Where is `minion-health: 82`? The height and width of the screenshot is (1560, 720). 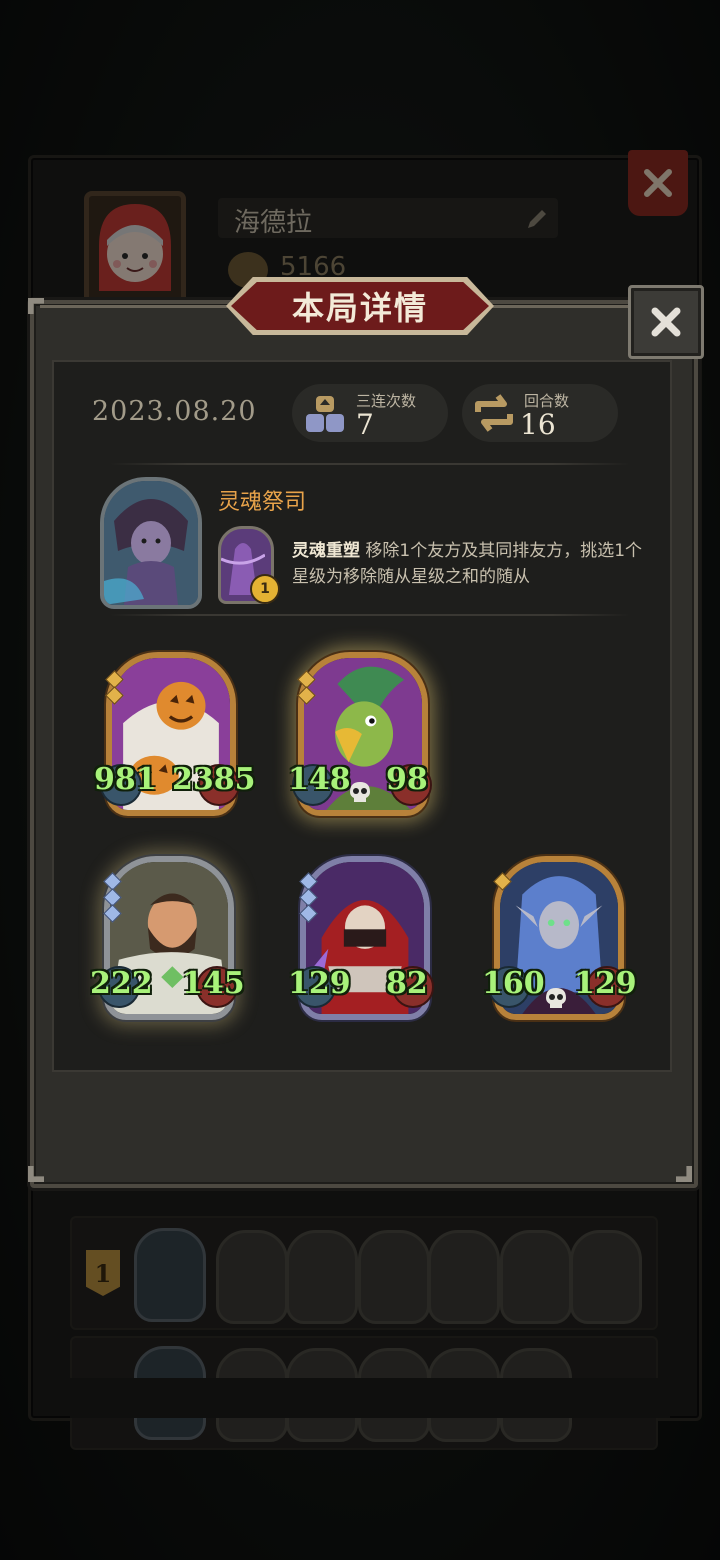 minion-health: 82 is located at coordinates (407, 983).